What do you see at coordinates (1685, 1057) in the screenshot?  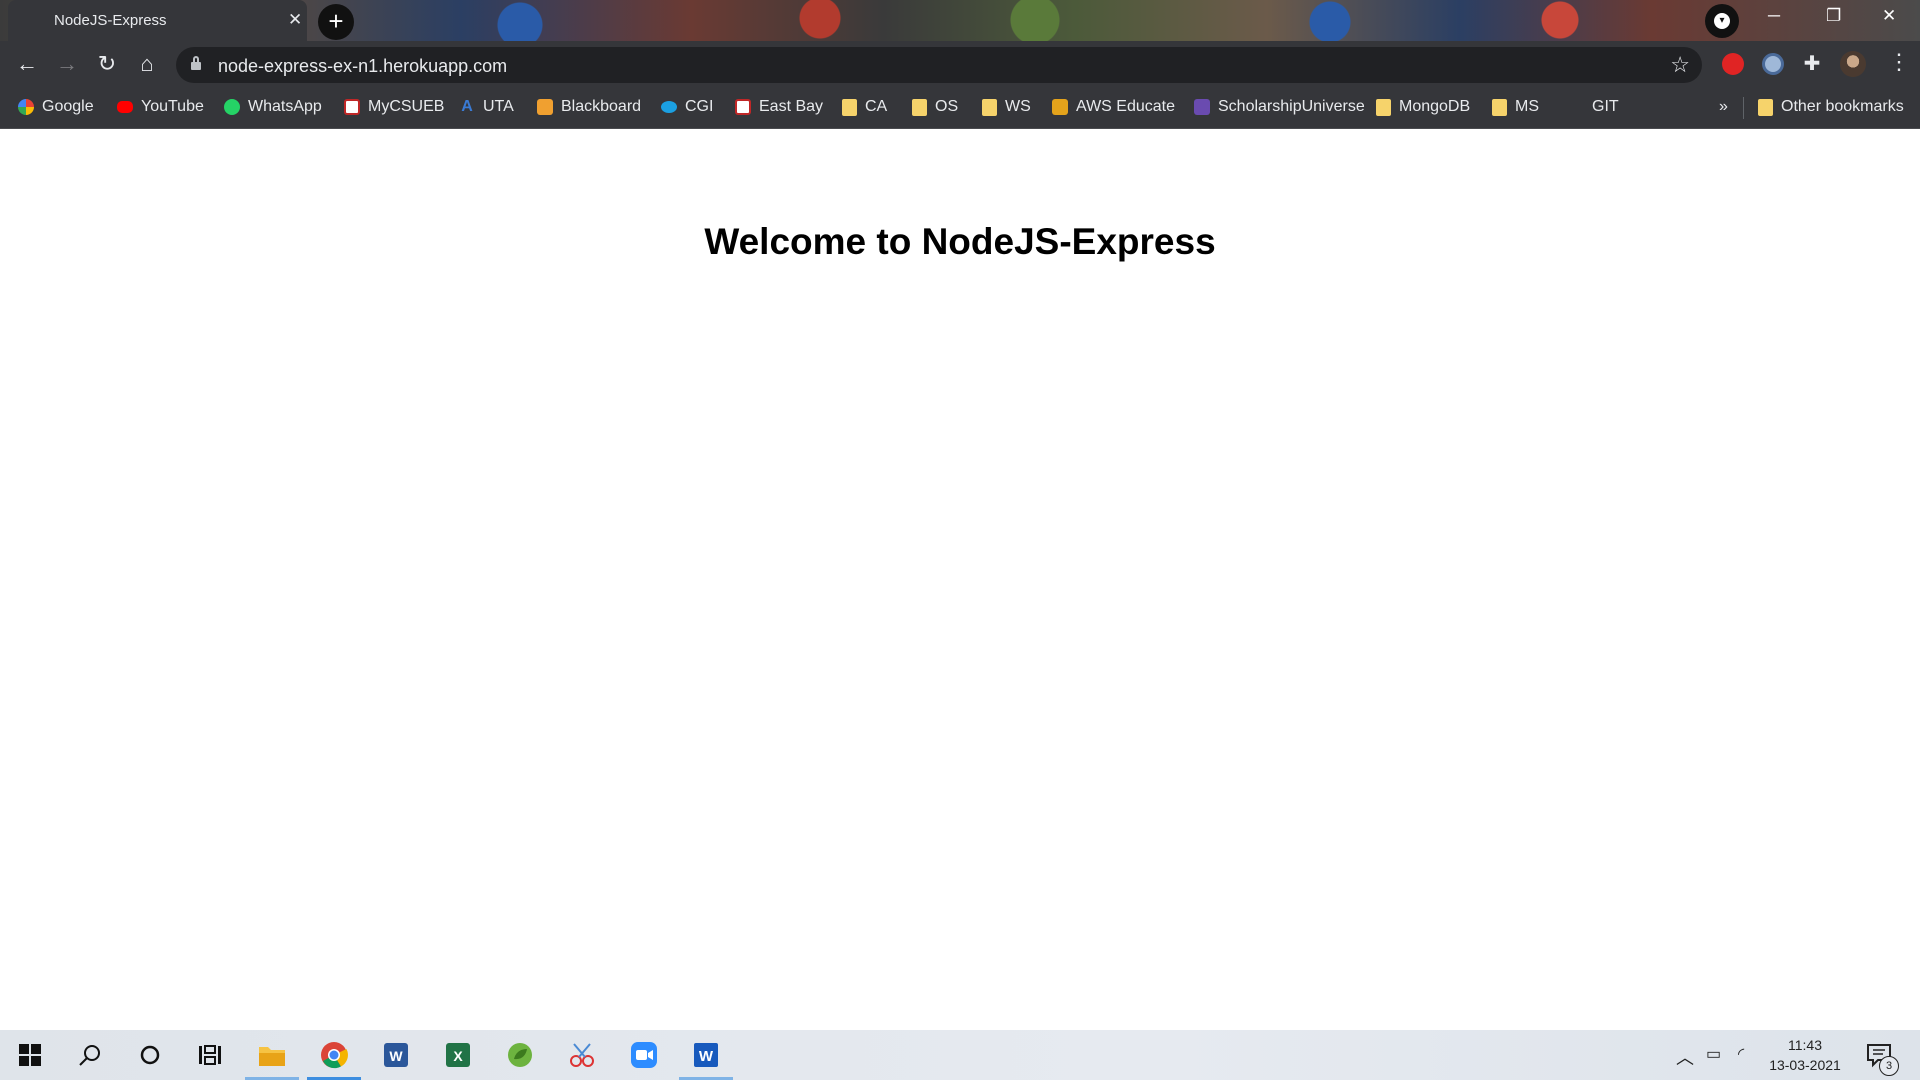 I see `show-hidden-icons-icon: ︿` at bounding box center [1685, 1057].